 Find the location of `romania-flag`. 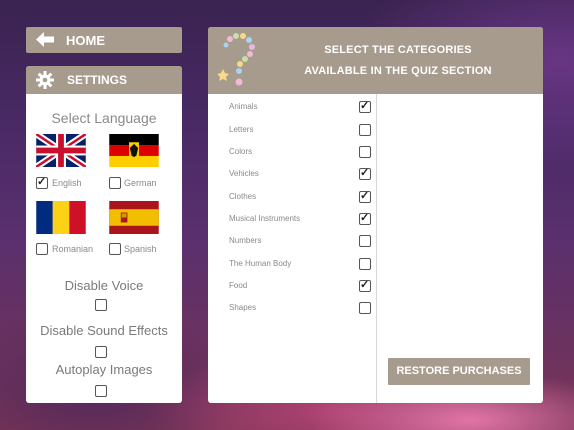

romania-flag is located at coordinates (61, 217).